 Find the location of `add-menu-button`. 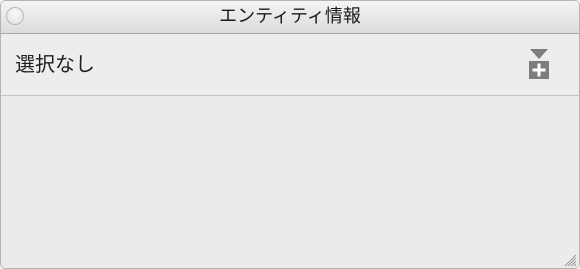

add-menu-button is located at coordinates (539, 64).